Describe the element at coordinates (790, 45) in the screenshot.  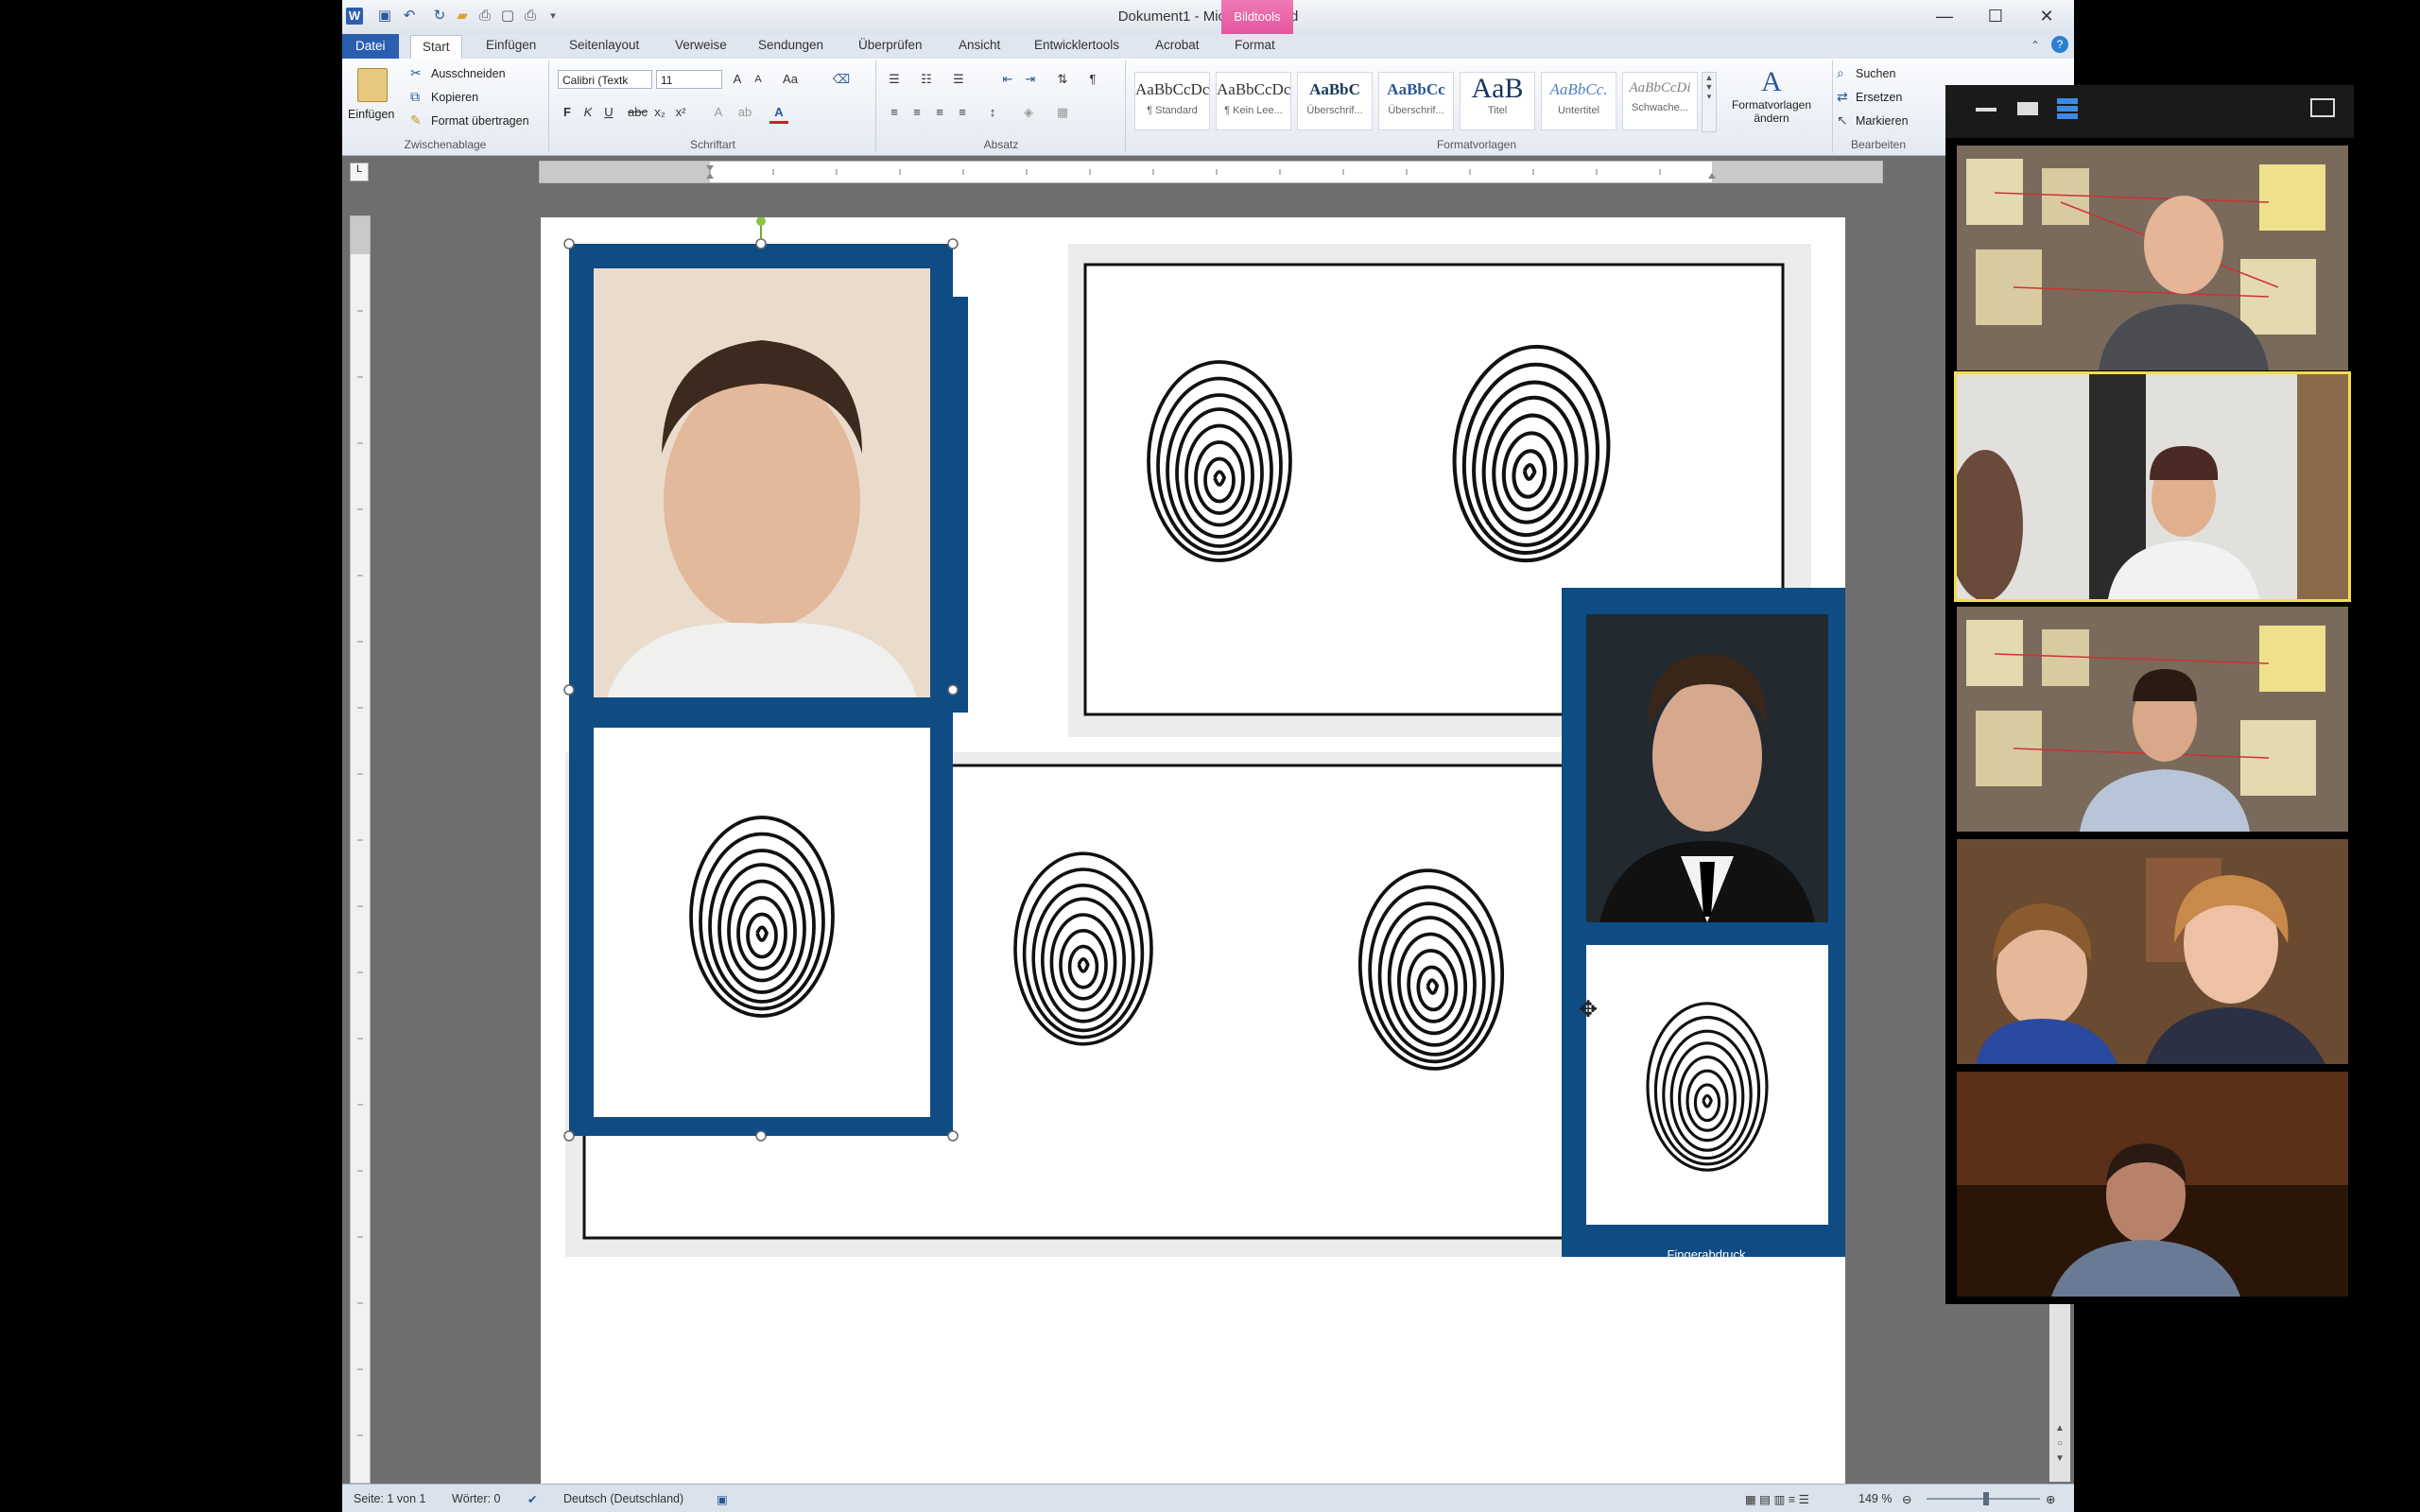
I see `tab-sendungen: Sendungen` at that location.